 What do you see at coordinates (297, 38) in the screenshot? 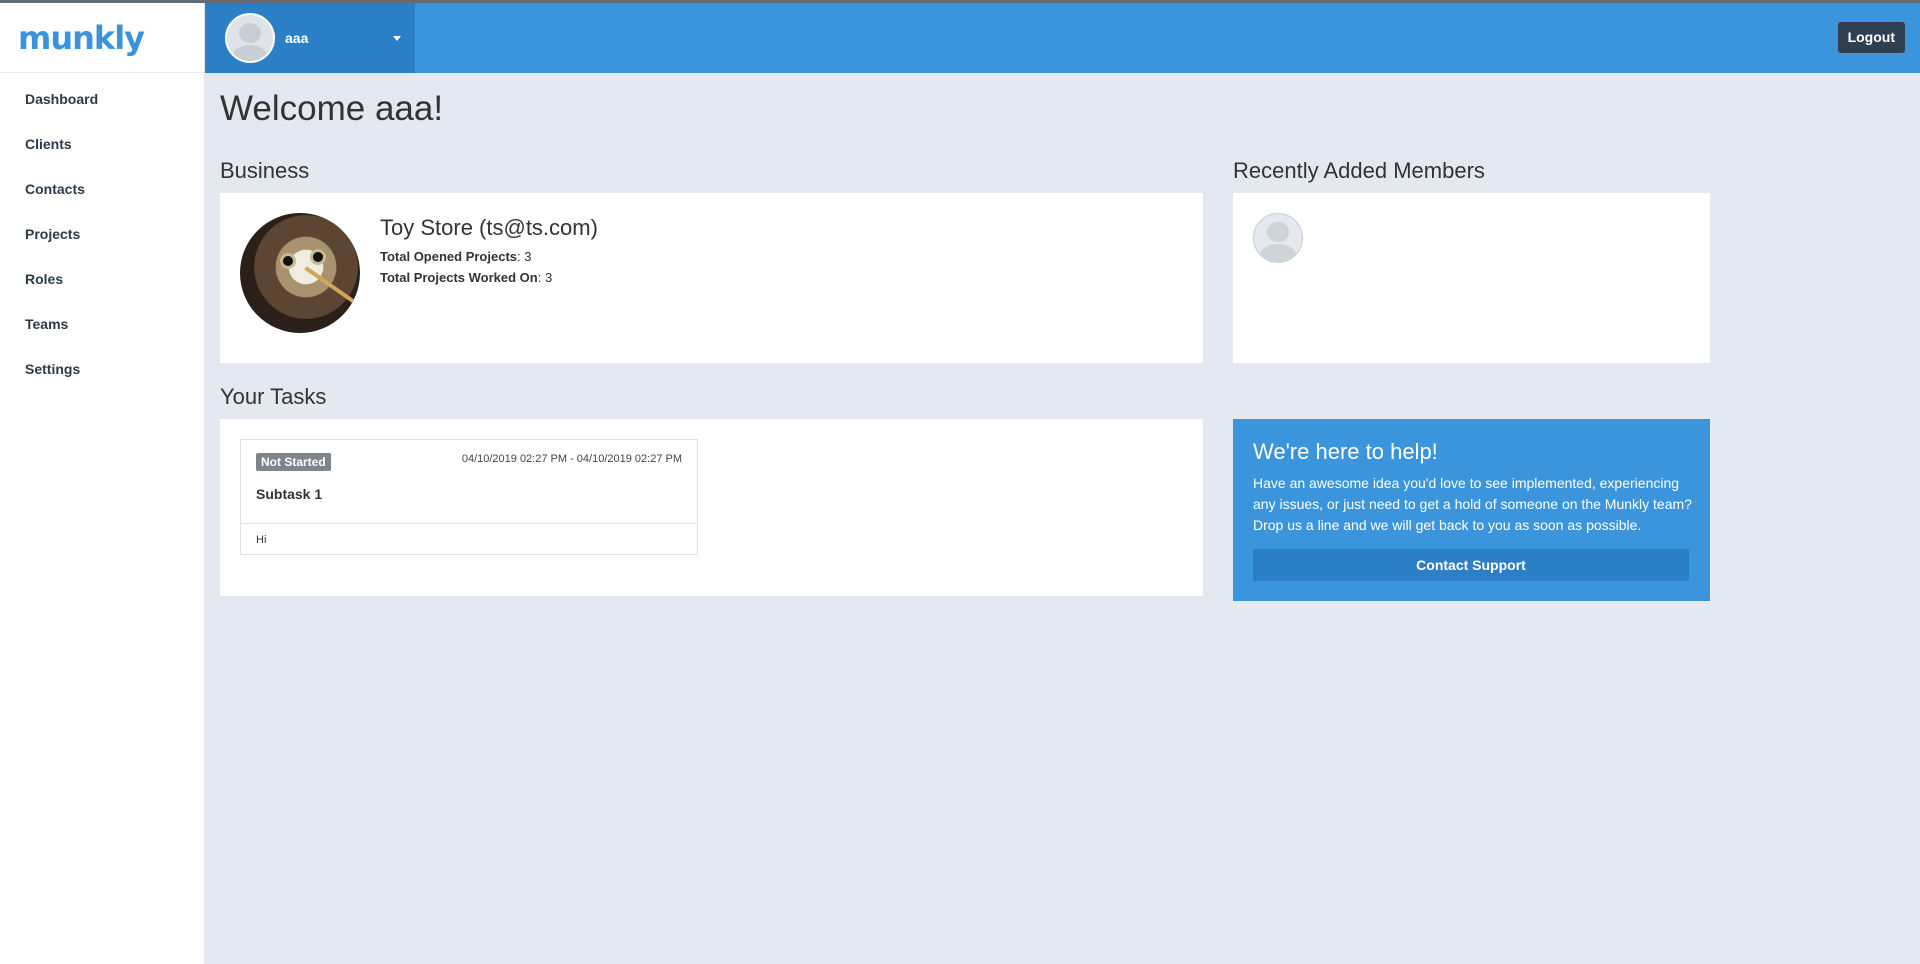
I see `user-name: aaa` at bounding box center [297, 38].